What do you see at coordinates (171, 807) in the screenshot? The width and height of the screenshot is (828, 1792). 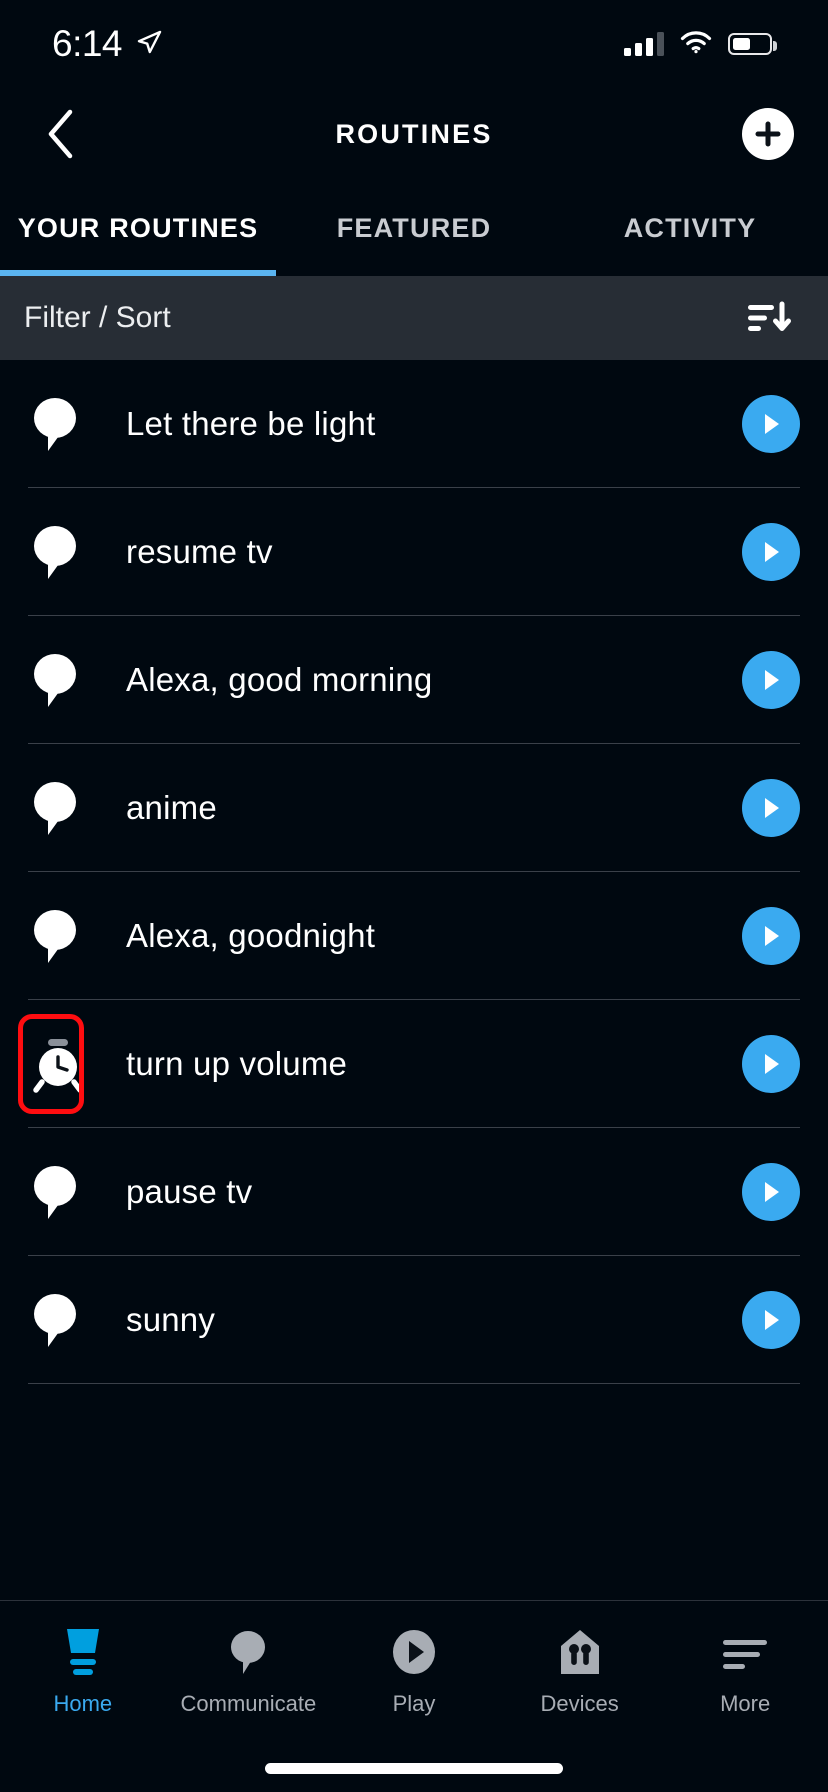 I see `routine-name: anime` at bounding box center [171, 807].